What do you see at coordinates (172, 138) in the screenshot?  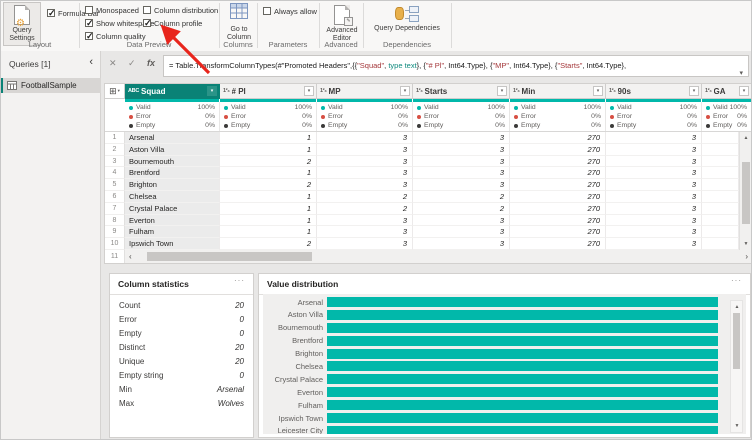 I see `cell: Arsenal` at bounding box center [172, 138].